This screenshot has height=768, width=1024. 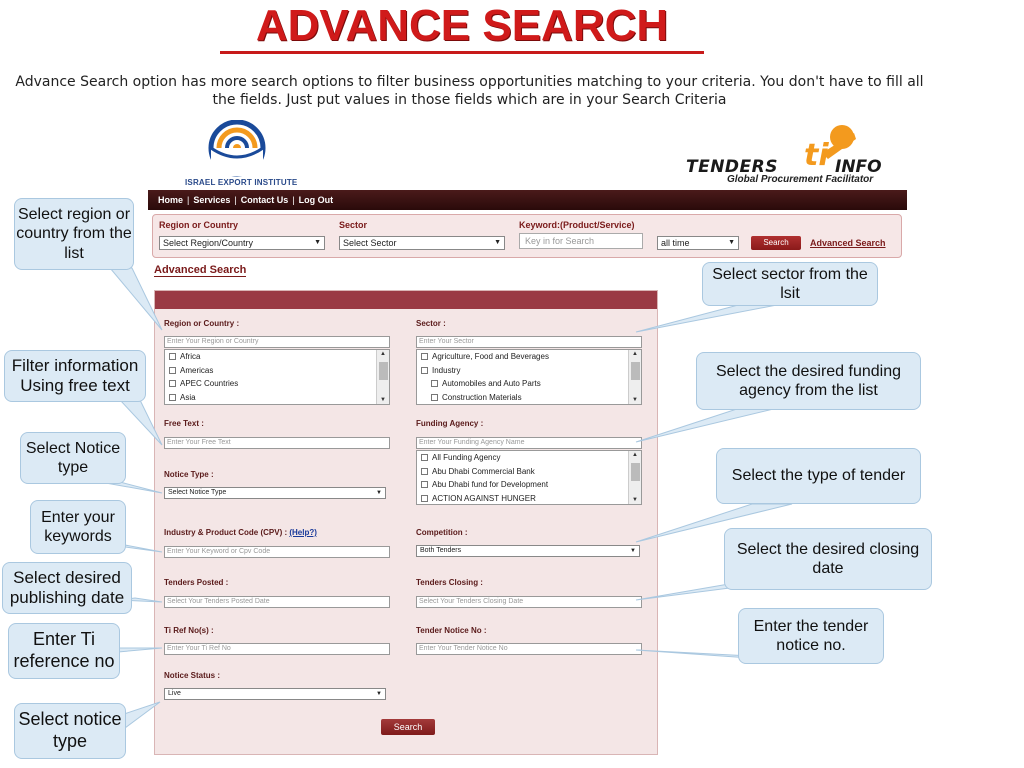 I want to click on ti-ref-label: Ti Ref No(s) :, so click(x=189, y=630).